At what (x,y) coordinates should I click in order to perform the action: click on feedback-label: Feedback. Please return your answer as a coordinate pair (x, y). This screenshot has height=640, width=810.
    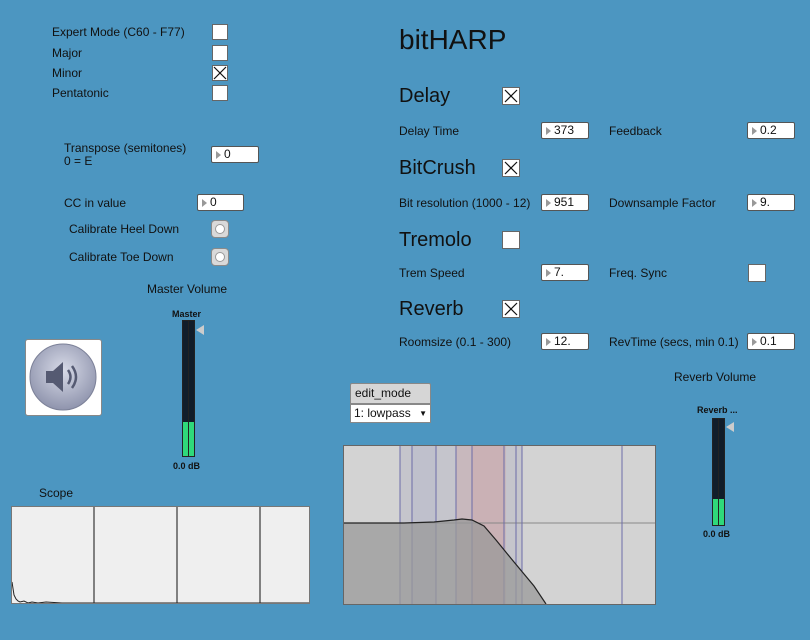
    Looking at the image, I should click on (635, 131).